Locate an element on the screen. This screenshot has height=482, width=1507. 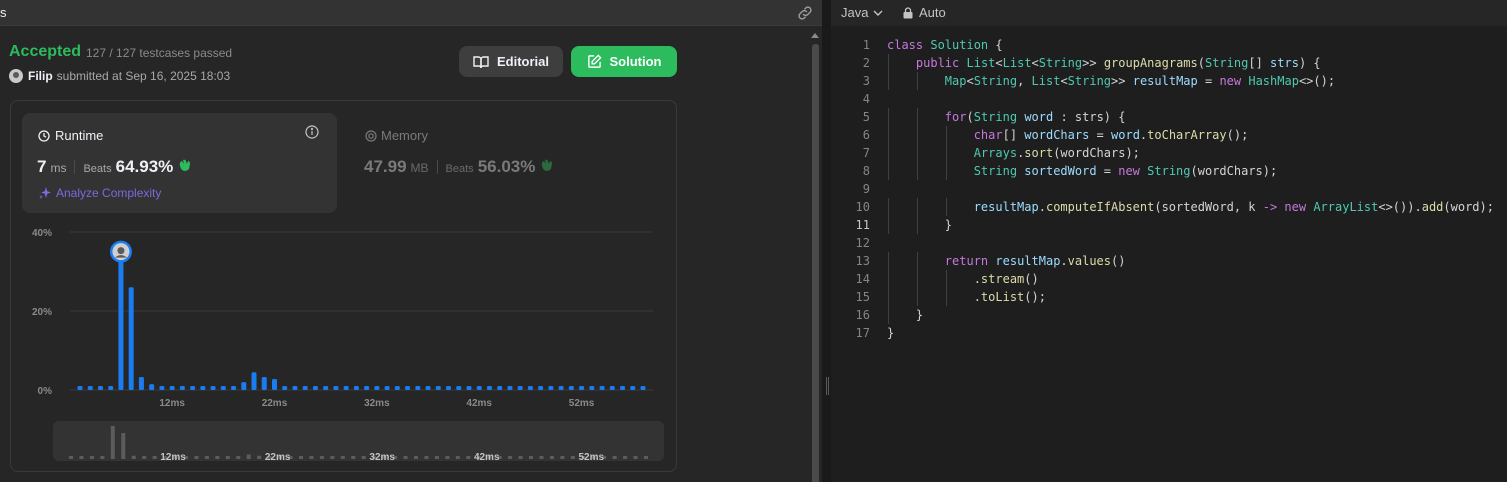
mini-bar is located at coordinates (332, 457).